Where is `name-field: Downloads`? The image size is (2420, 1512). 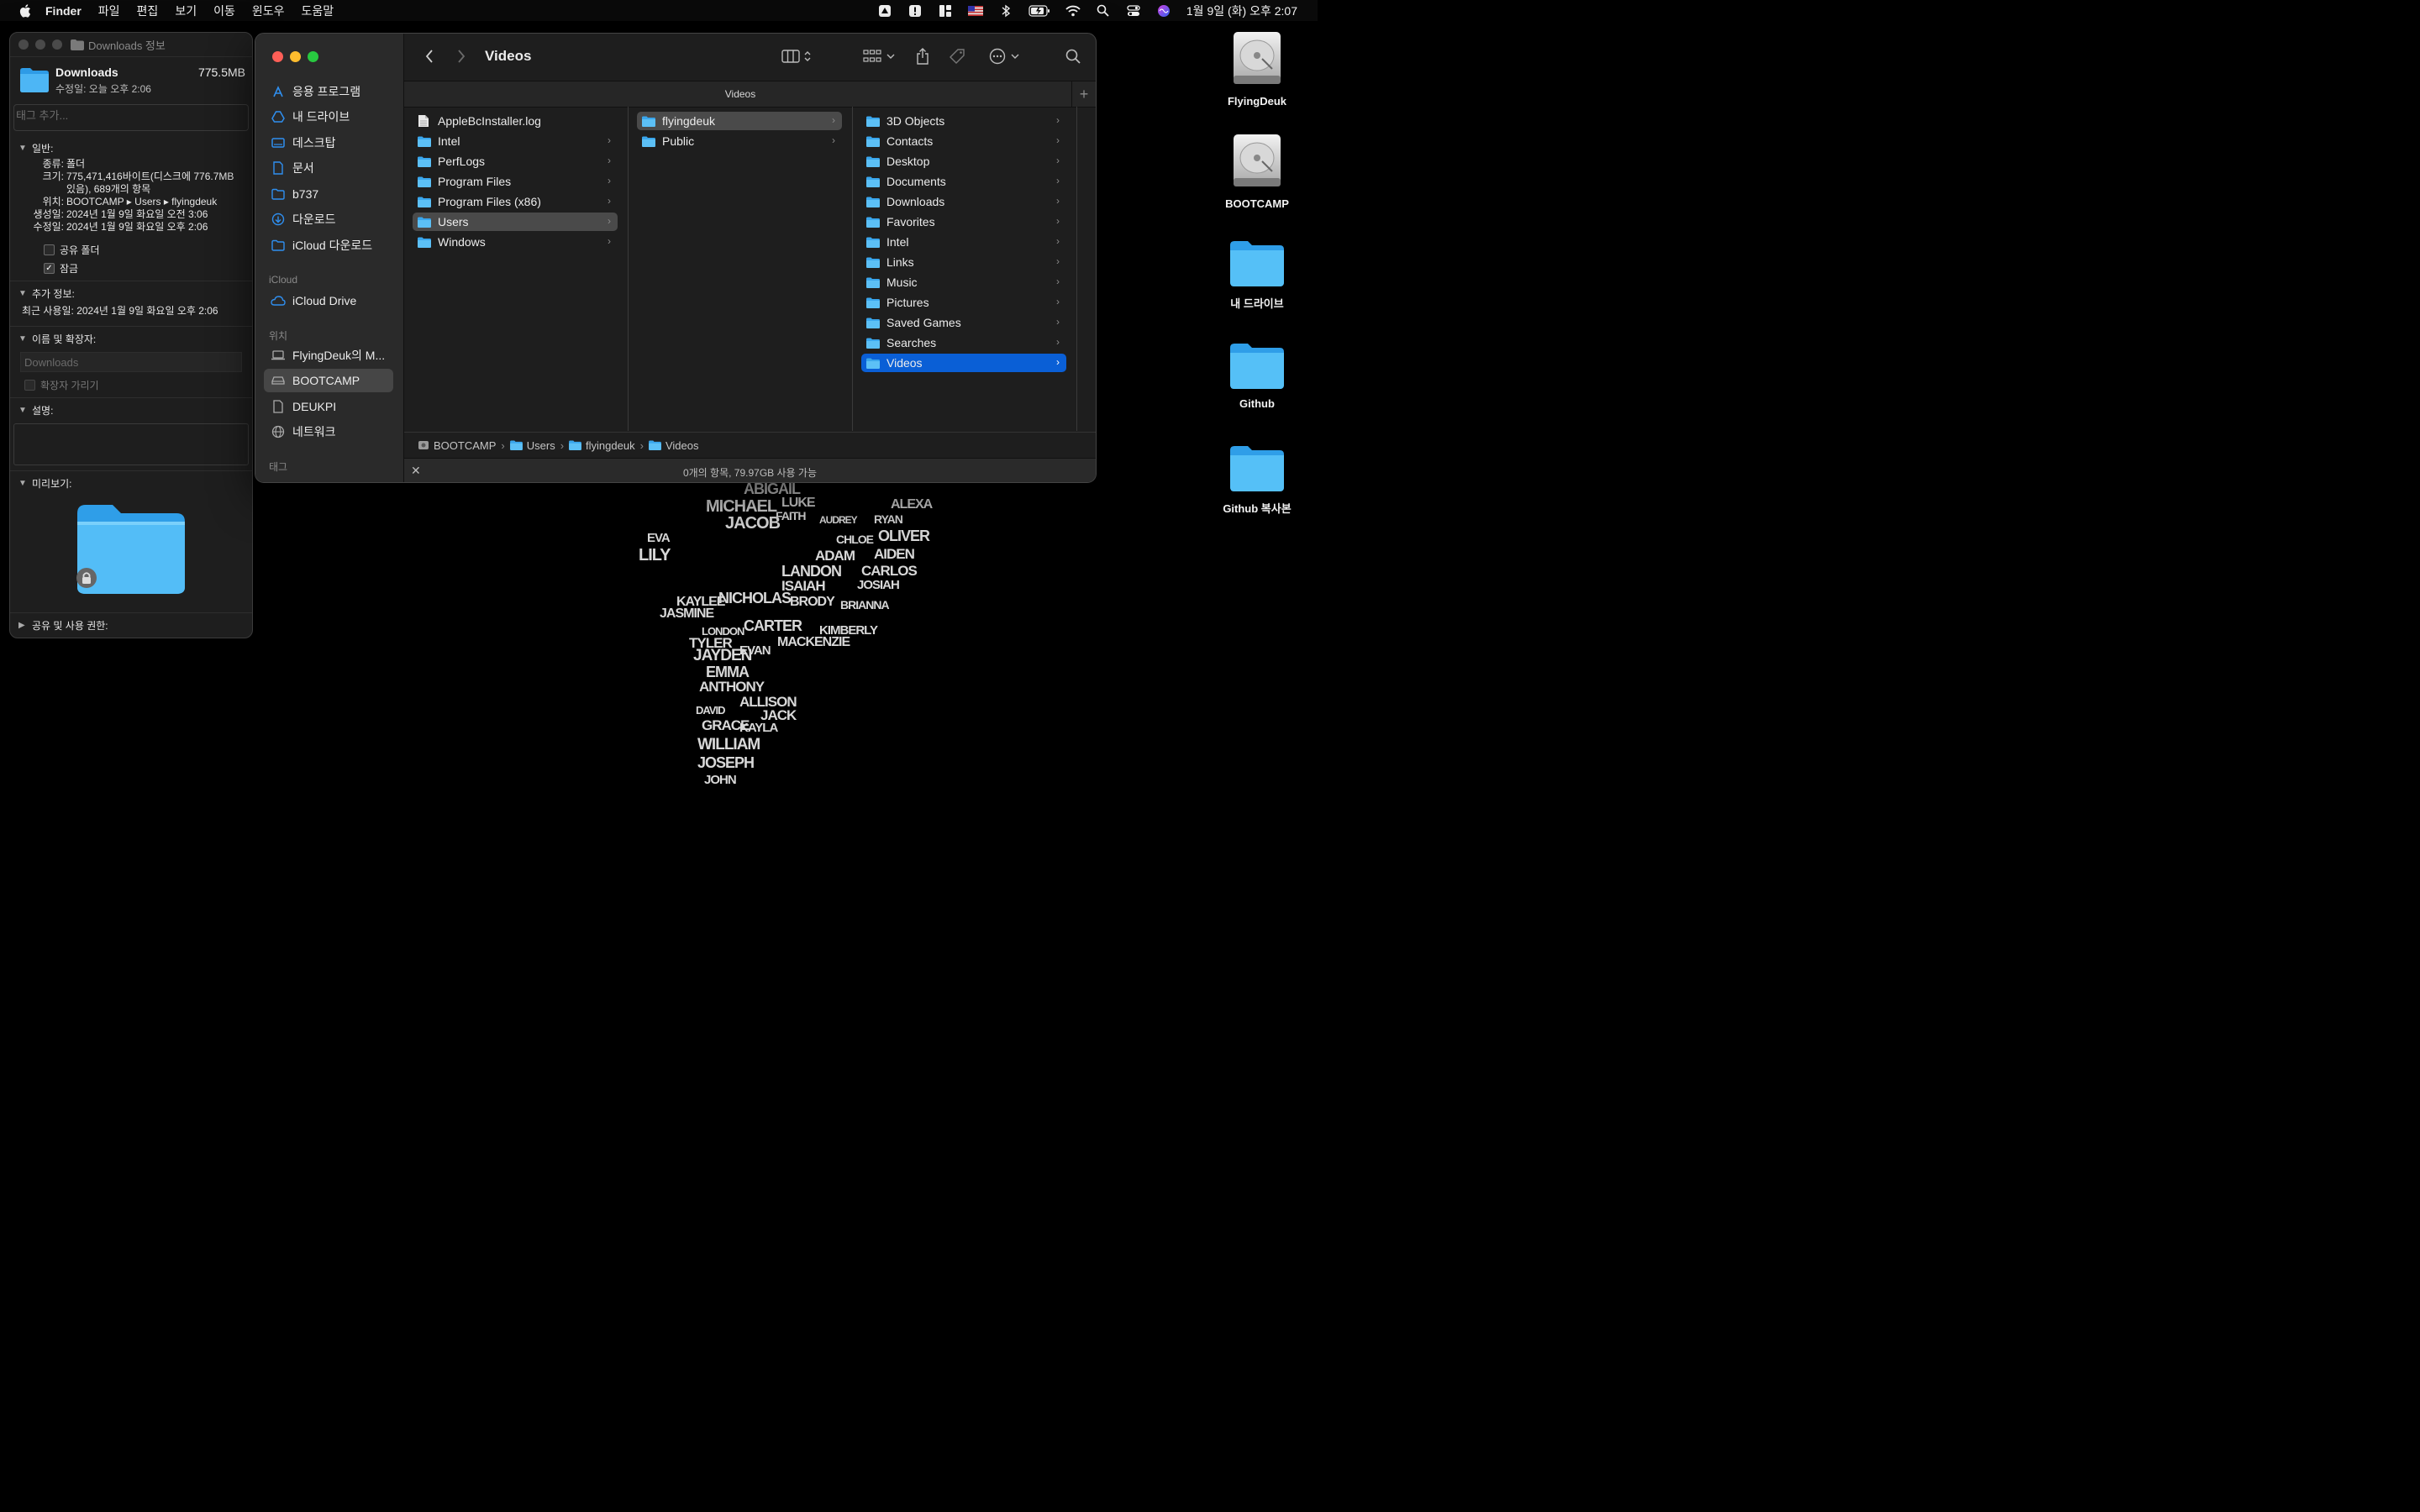 name-field: Downloads is located at coordinates (131, 362).